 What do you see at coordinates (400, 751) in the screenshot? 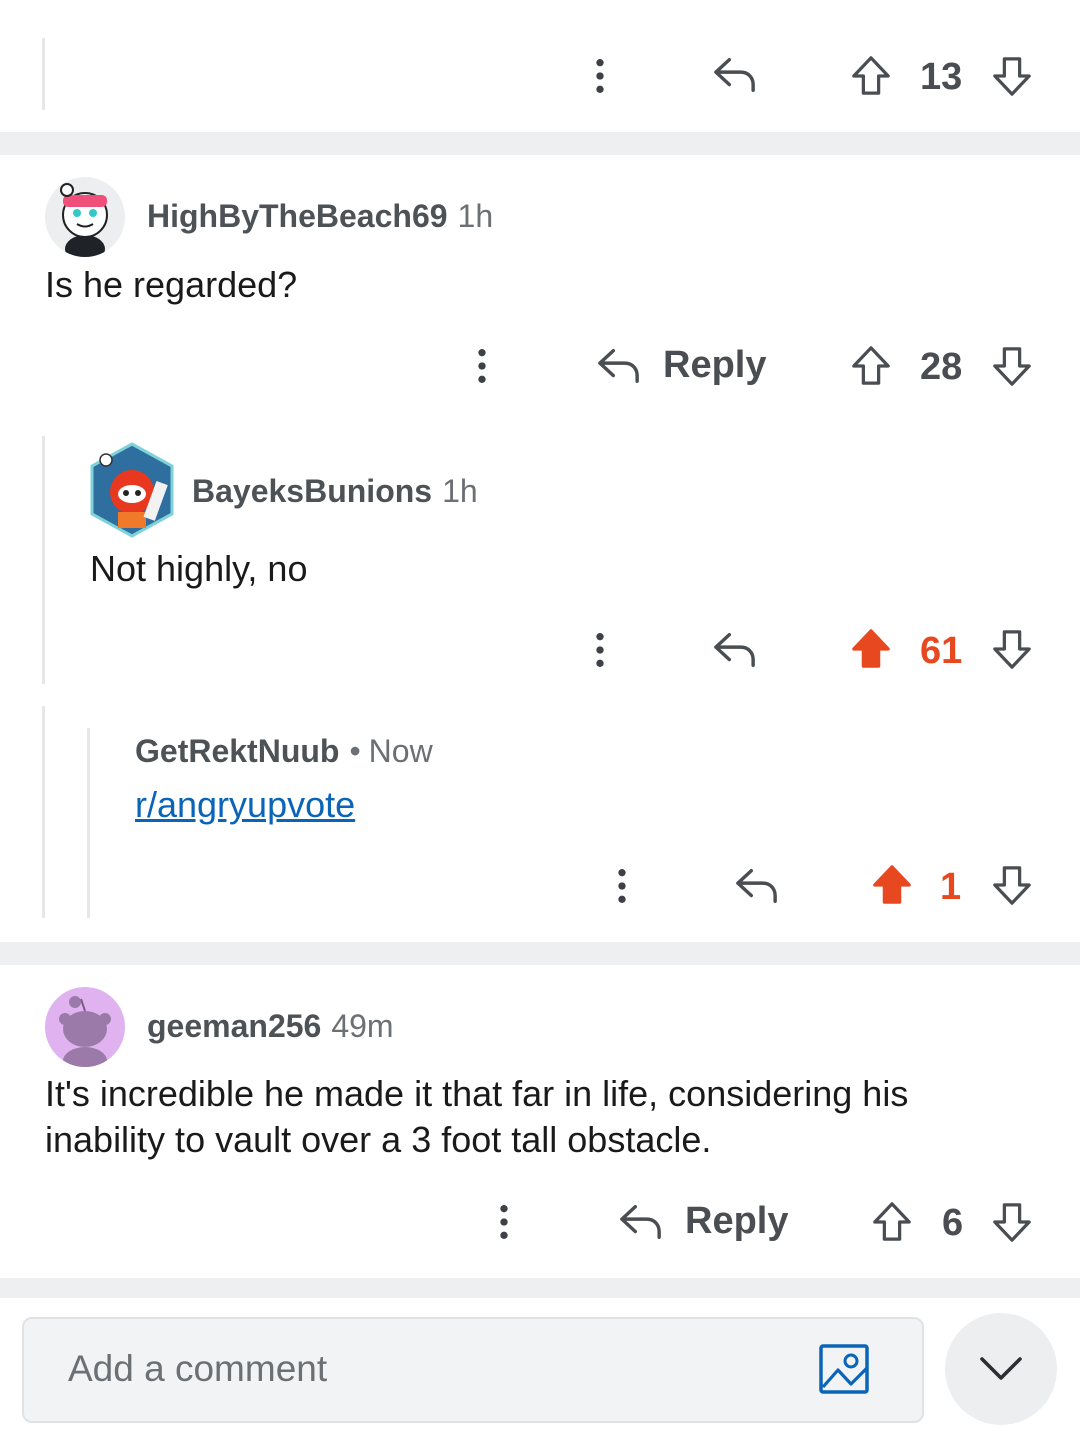
I see `timestamp: Now` at bounding box center [400, 751].